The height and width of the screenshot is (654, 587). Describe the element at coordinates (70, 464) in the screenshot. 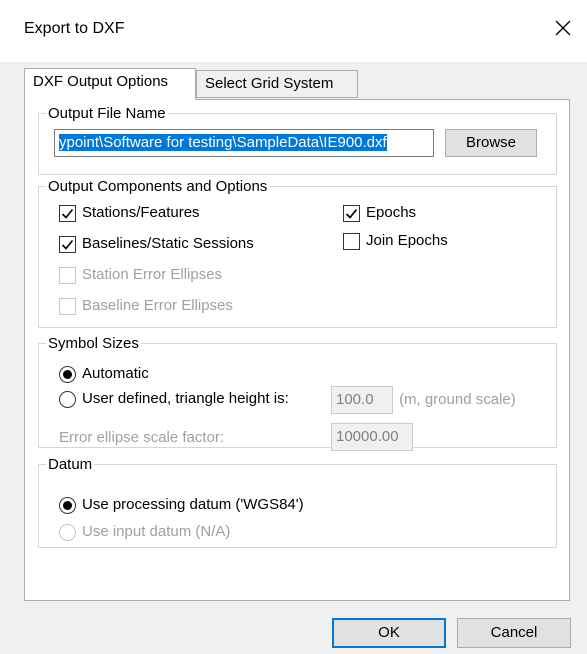

I see `datum-legend: Datum` at that location.